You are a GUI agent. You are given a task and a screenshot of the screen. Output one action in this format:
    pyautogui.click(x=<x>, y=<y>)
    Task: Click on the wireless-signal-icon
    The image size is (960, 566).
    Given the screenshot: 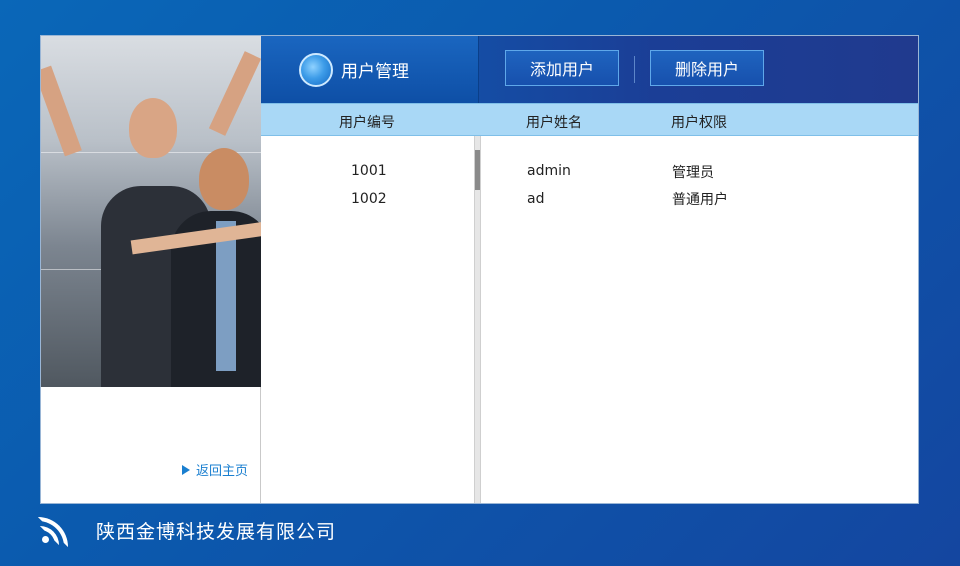 What is the action you would take?
    pyautogui.click(x=54, y=531)
    